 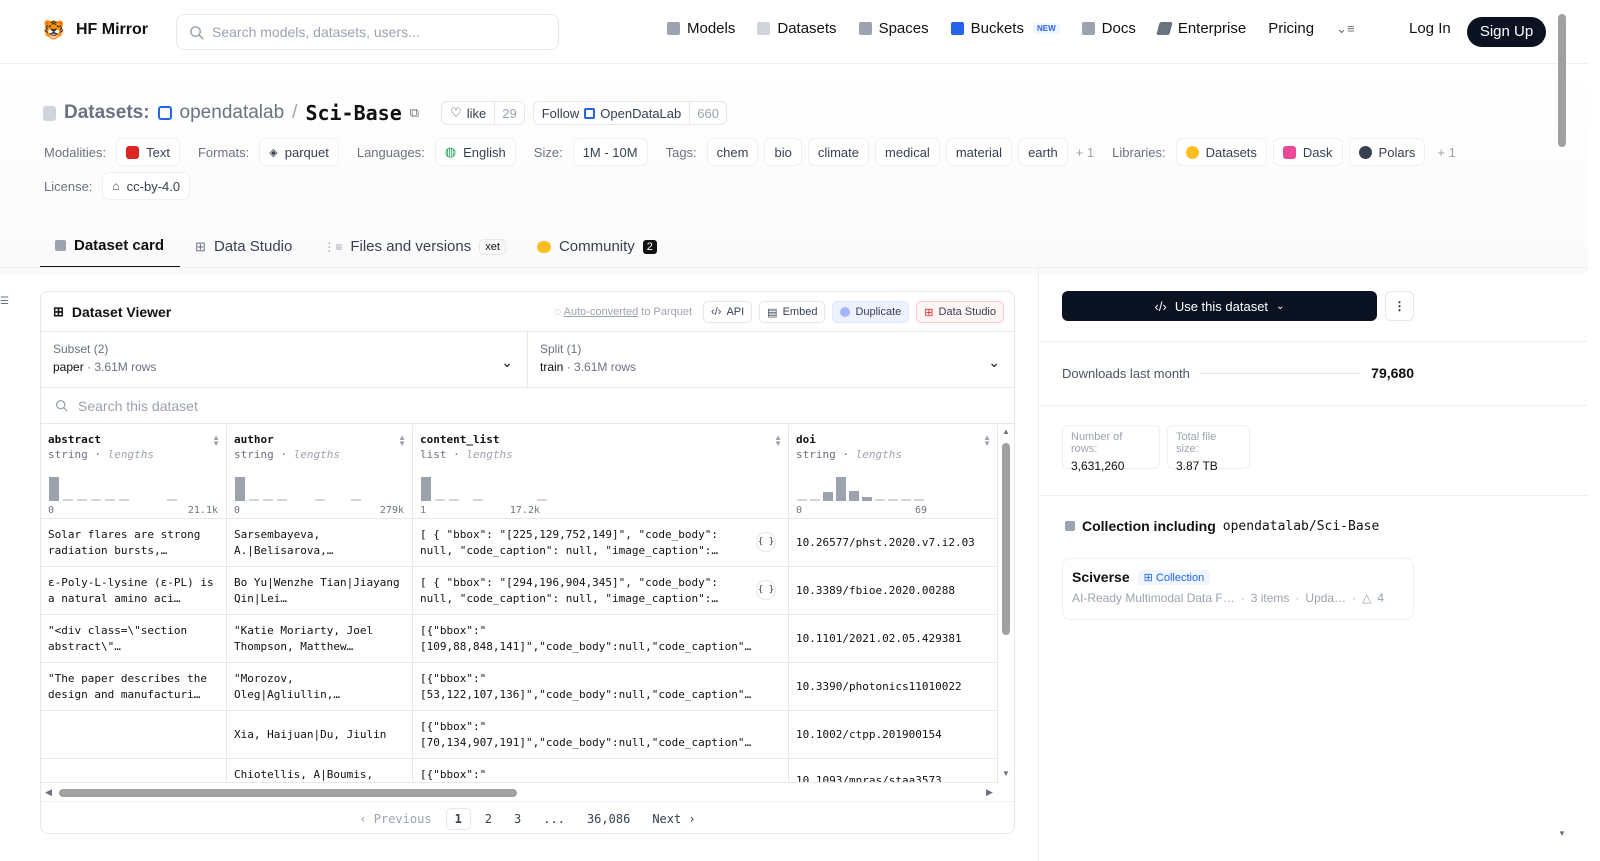 What do you see at coordinates (395, 819) in the screenshot?
I see `previous-page-button: ‹ Previous` at bounding box center [395, 819].